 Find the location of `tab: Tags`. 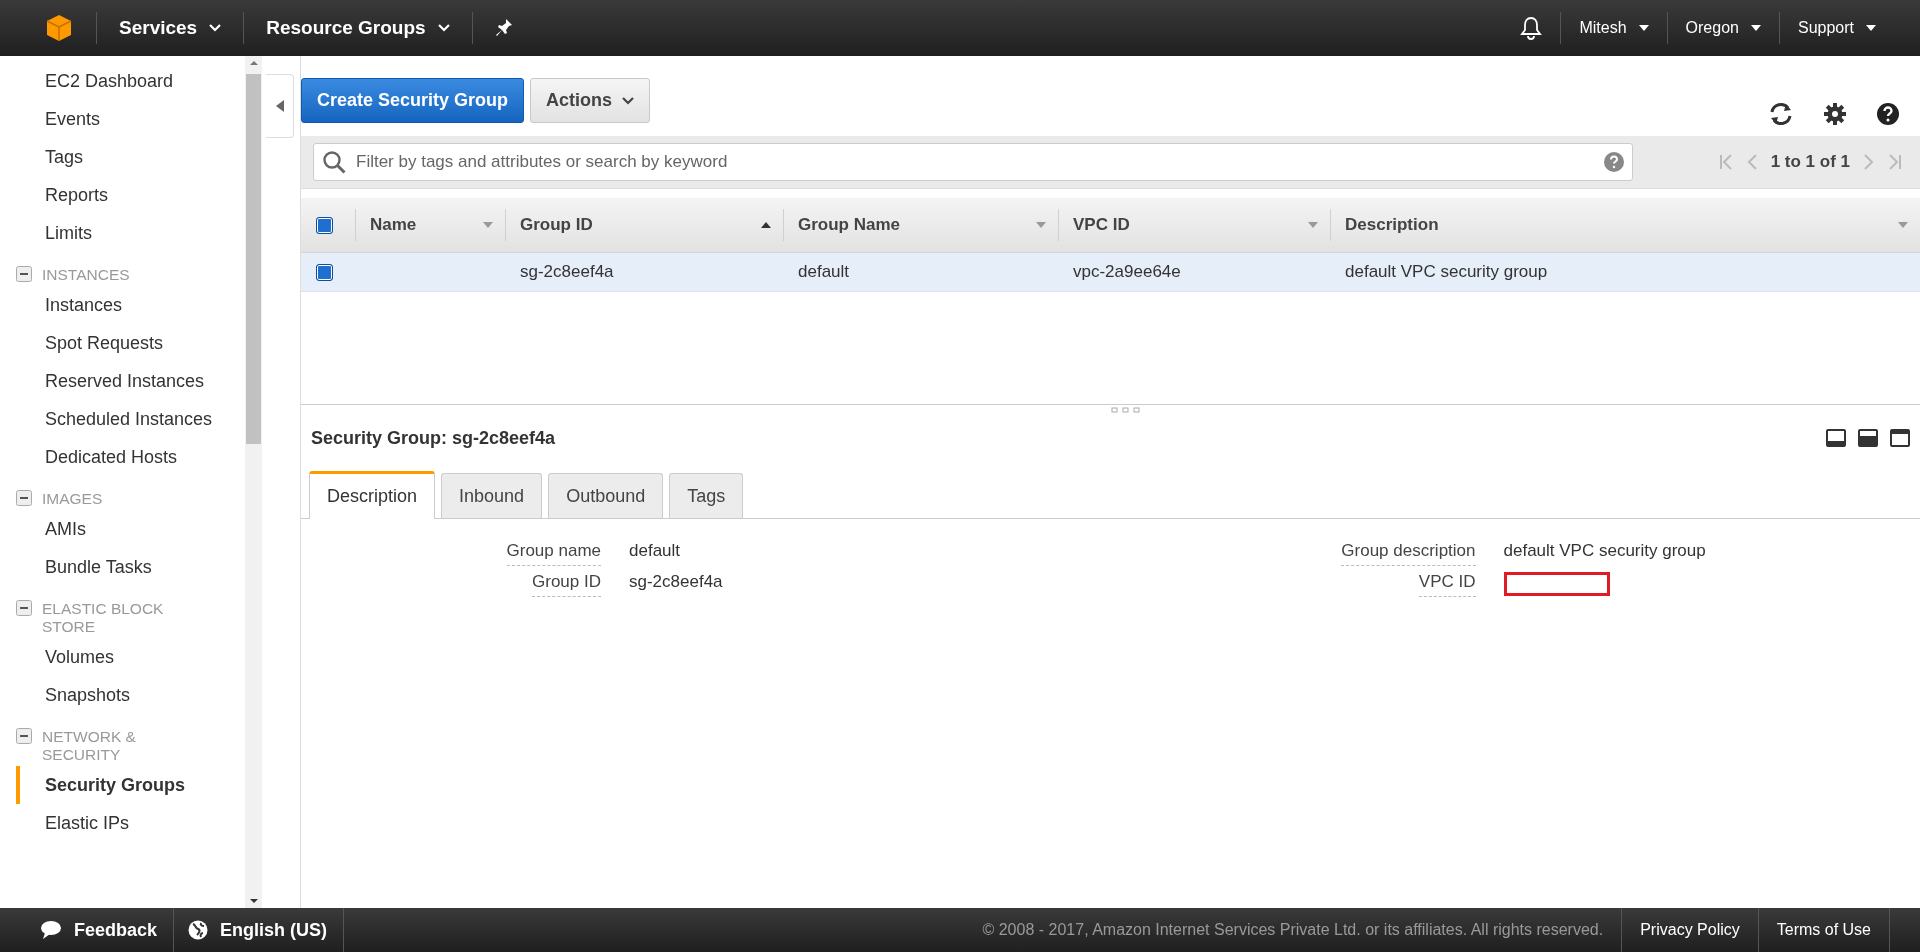

tab: Tags is located at coordinates (706, 495).